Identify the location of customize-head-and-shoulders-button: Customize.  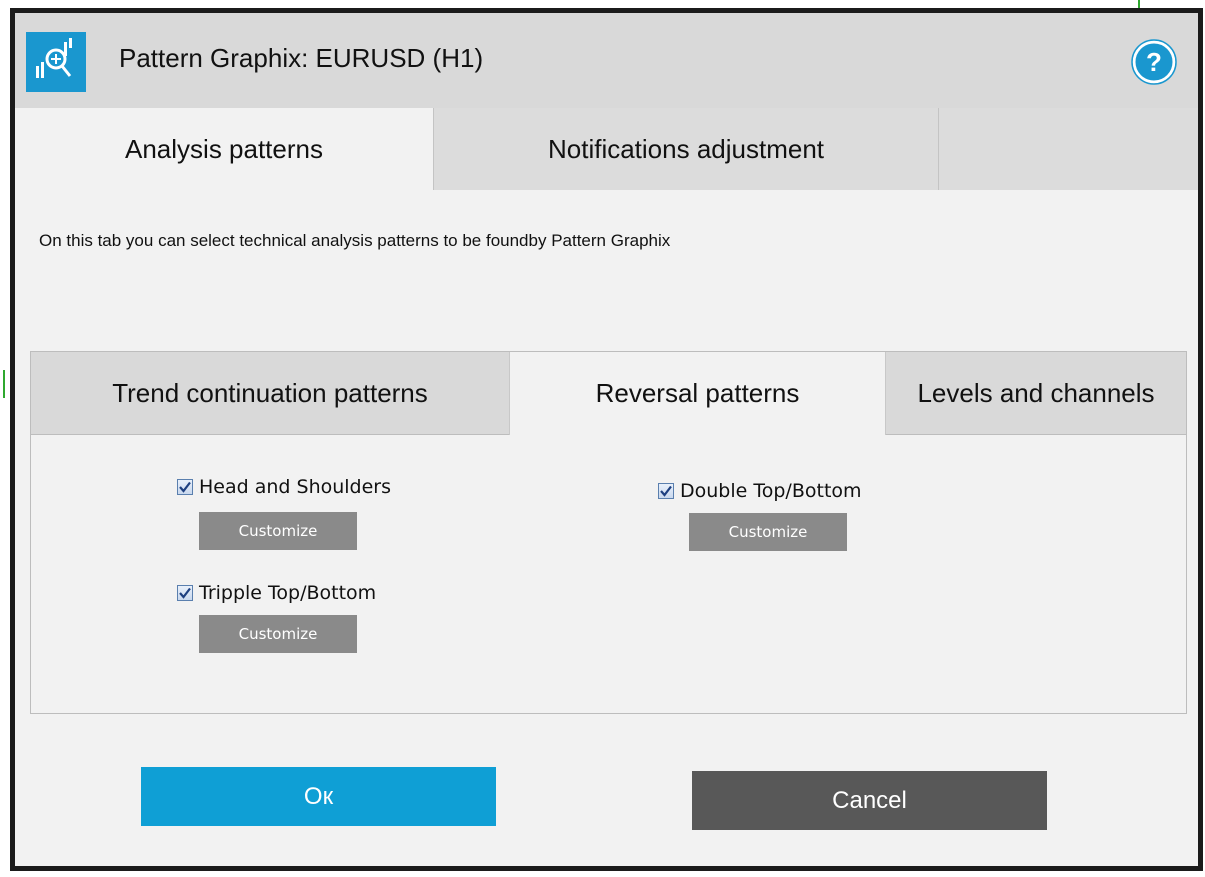
(278, 531).